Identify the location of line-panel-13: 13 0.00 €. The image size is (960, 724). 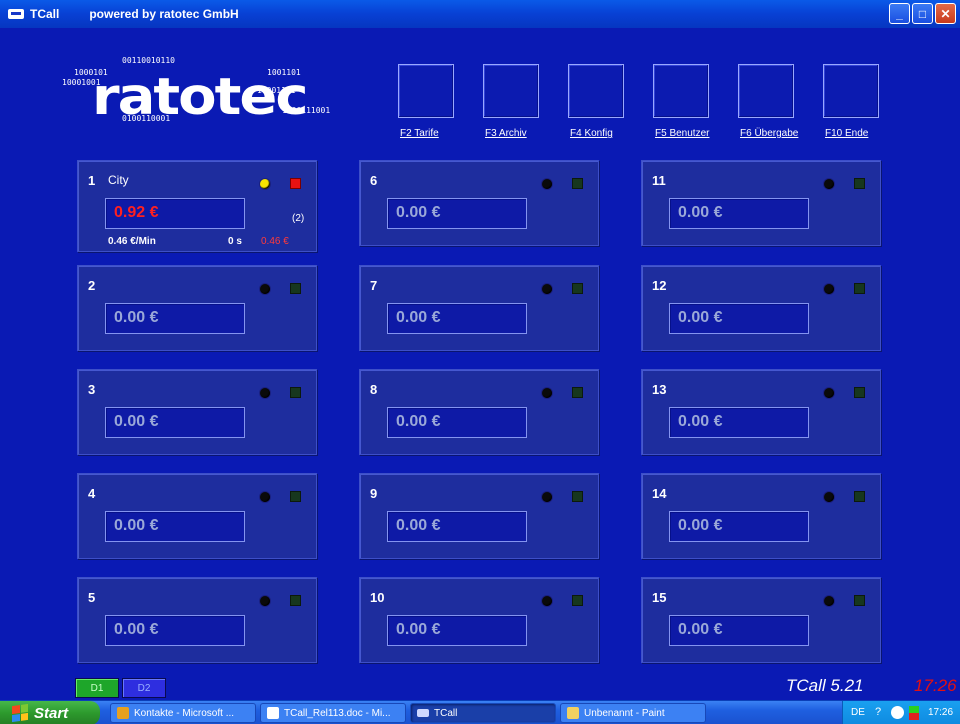
(761, 412).